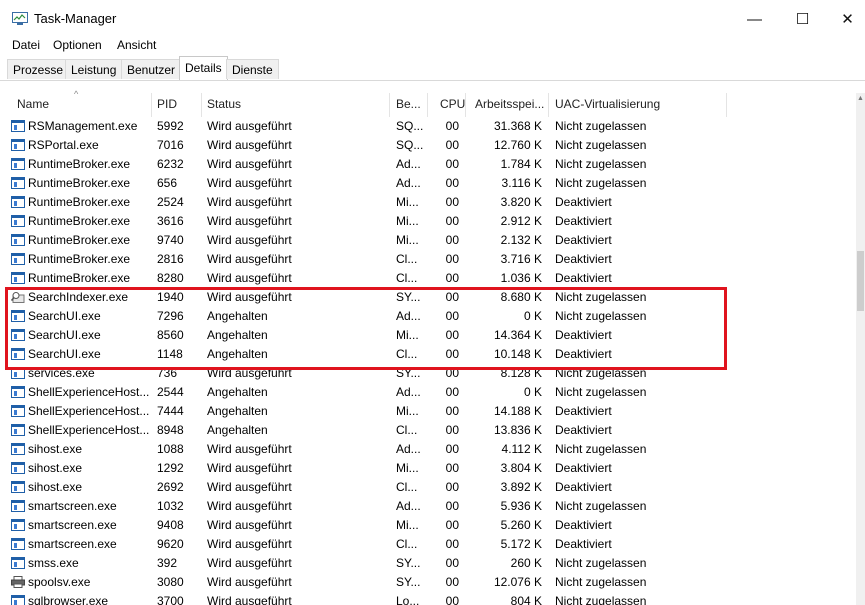 Image resolution: width=865 pixels, height=605 pixels. What do you see at coordinates (170, 164) in the screenshot?
I see `process-pid: 6232` at bounding box center [170, 164].